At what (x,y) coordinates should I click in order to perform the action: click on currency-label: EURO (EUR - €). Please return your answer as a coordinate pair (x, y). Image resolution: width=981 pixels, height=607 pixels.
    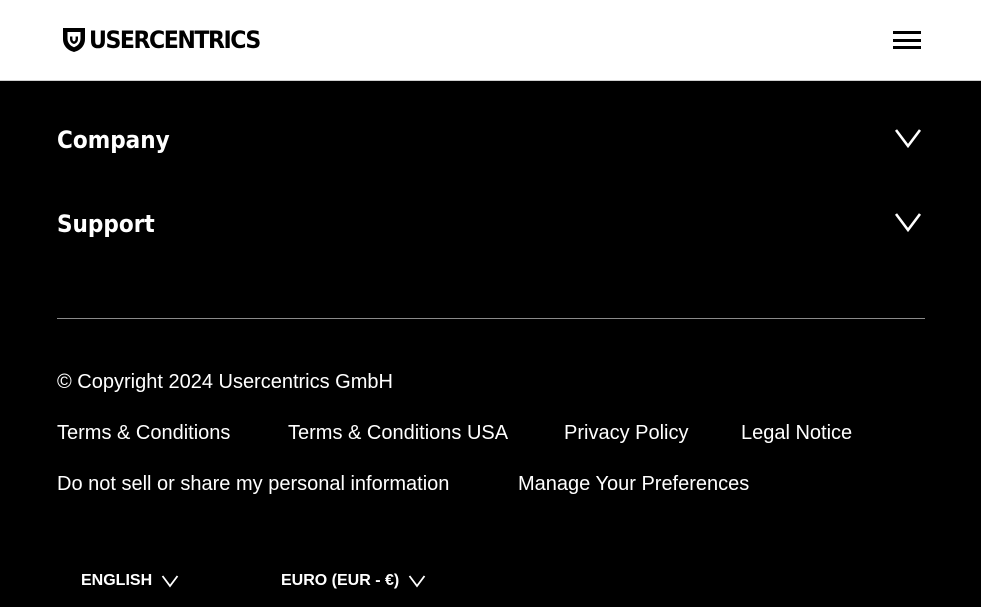
    Looking at the image, I should click on (340, 580).